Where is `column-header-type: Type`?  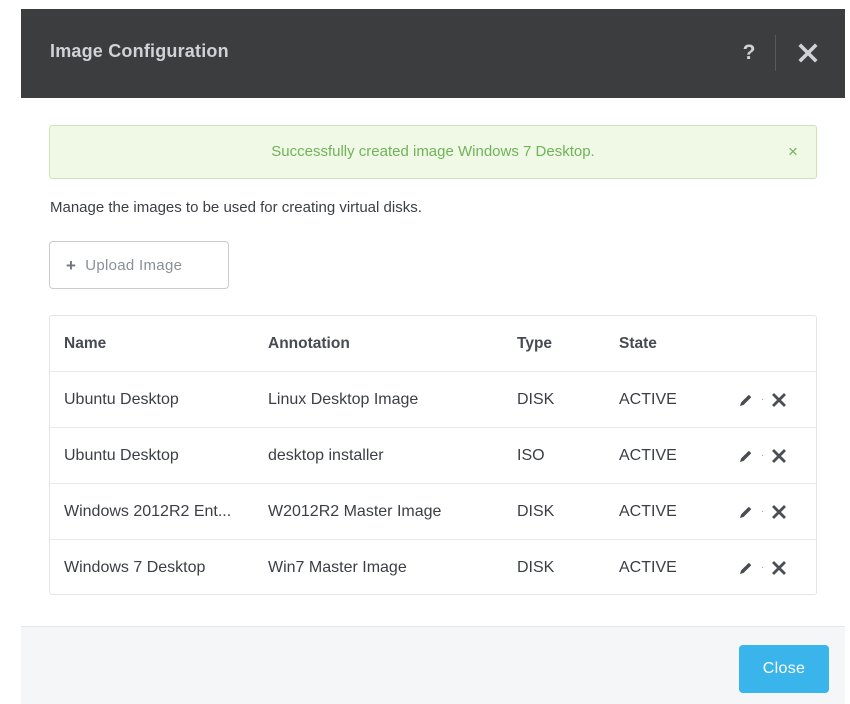 column-header-type: Type is located at coordinates (535, 343).